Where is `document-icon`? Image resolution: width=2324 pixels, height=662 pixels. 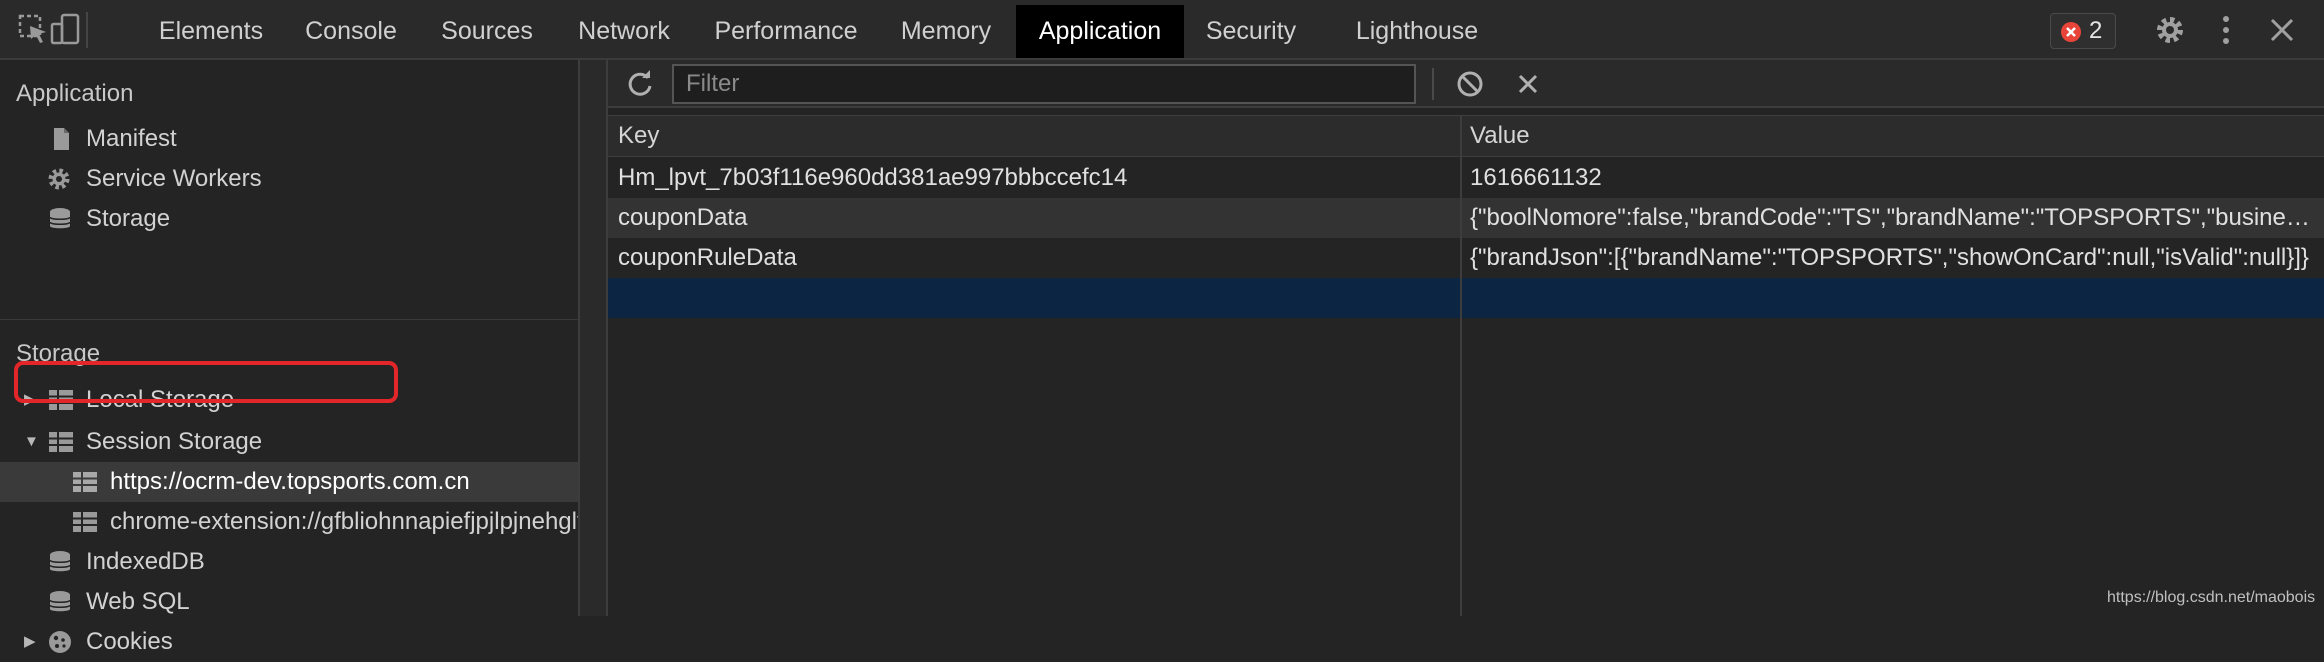 document-icon is located at coordinates (61, 139).